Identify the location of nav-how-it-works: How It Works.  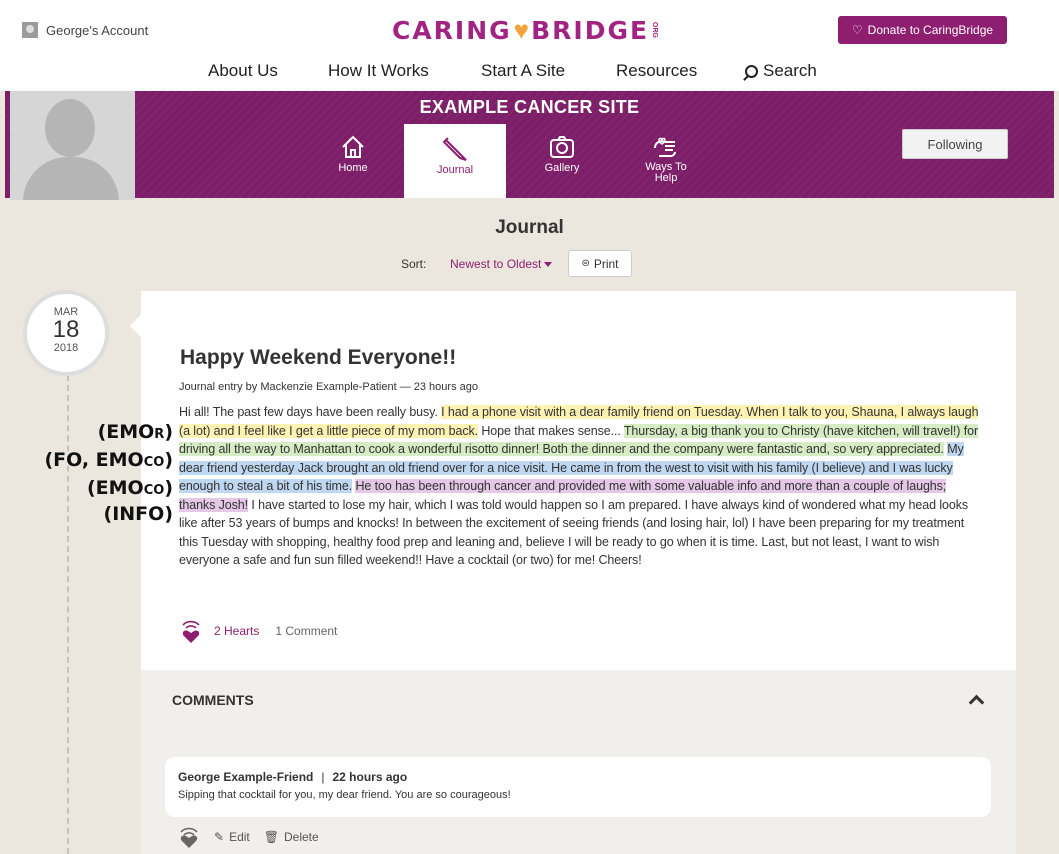
(378, 71).